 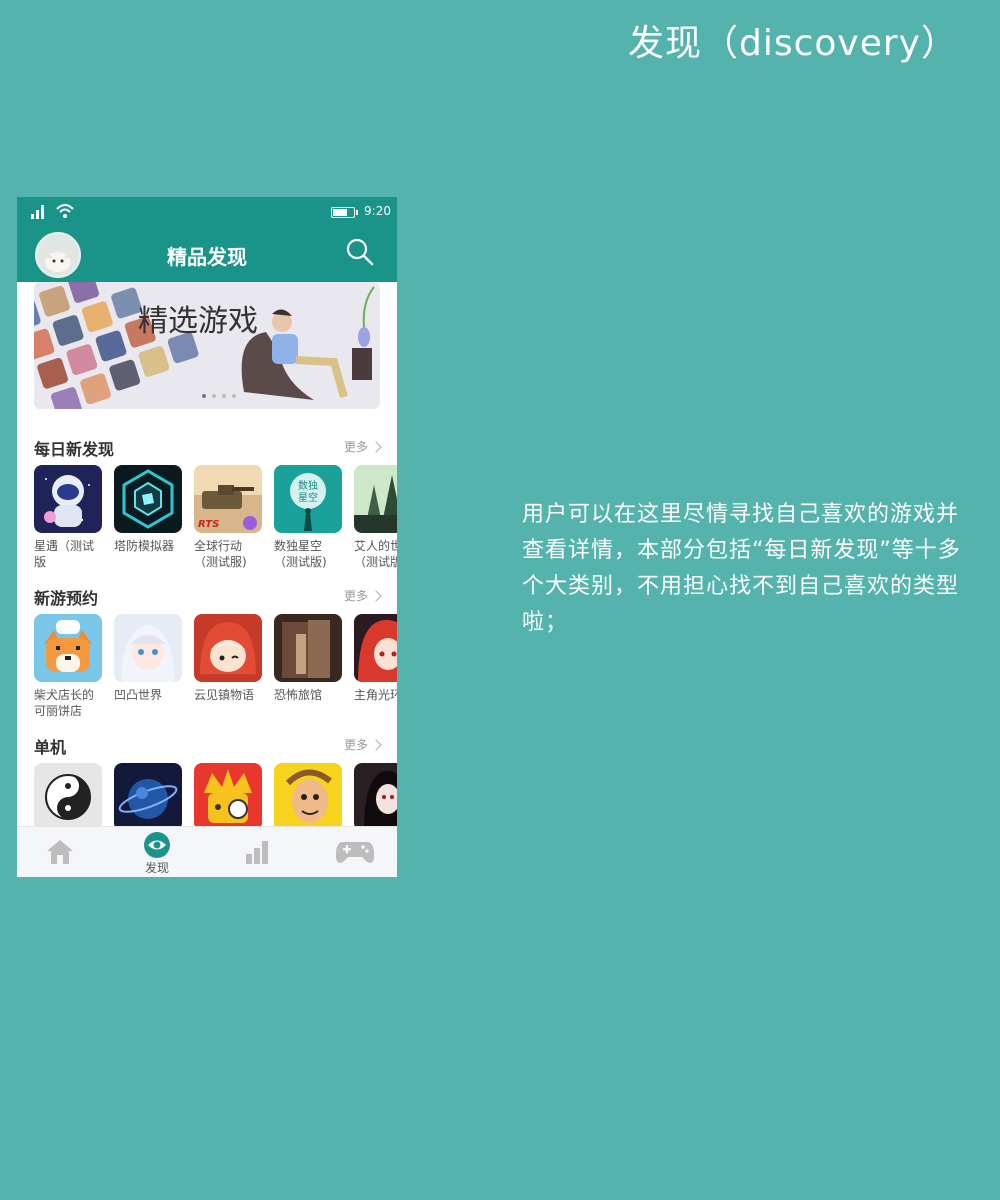 I want to click on section-title: 新游预约, so click(x=66, y=598).